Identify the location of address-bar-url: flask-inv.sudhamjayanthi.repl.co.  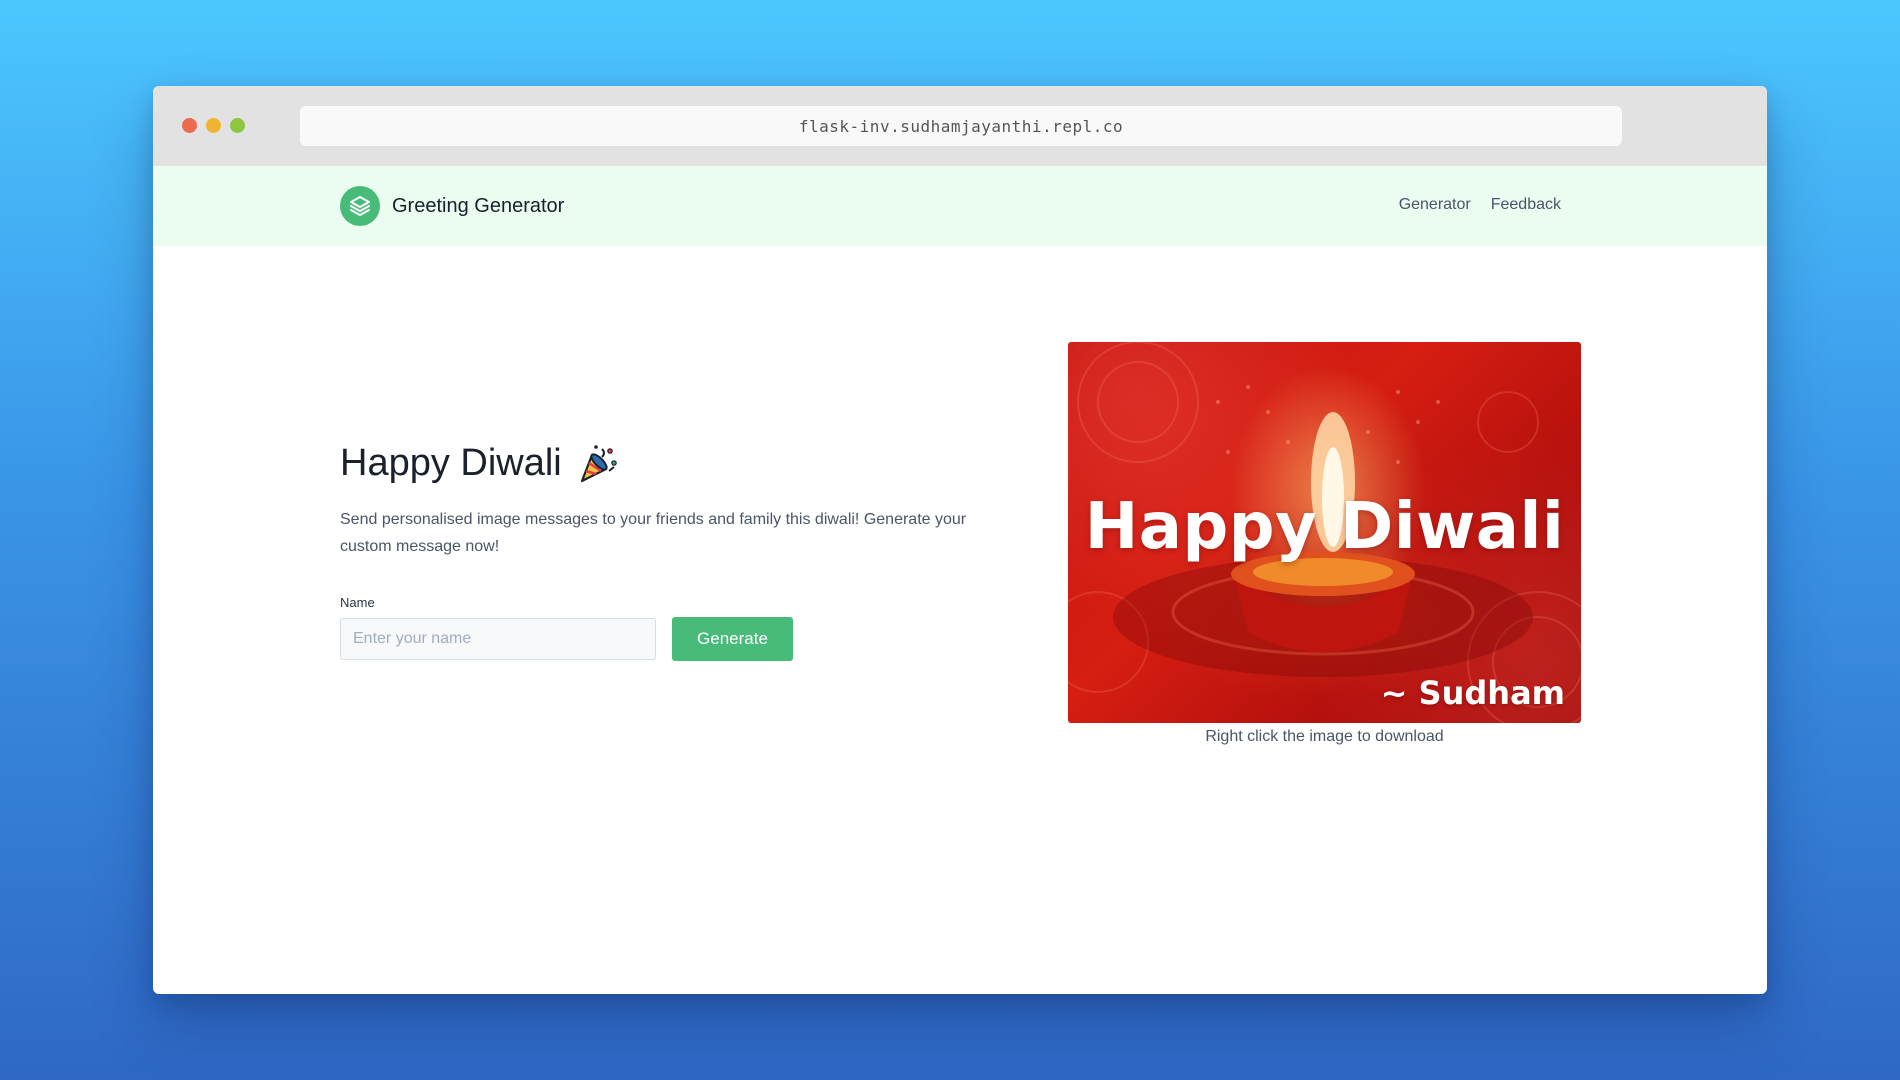
(961, 126).